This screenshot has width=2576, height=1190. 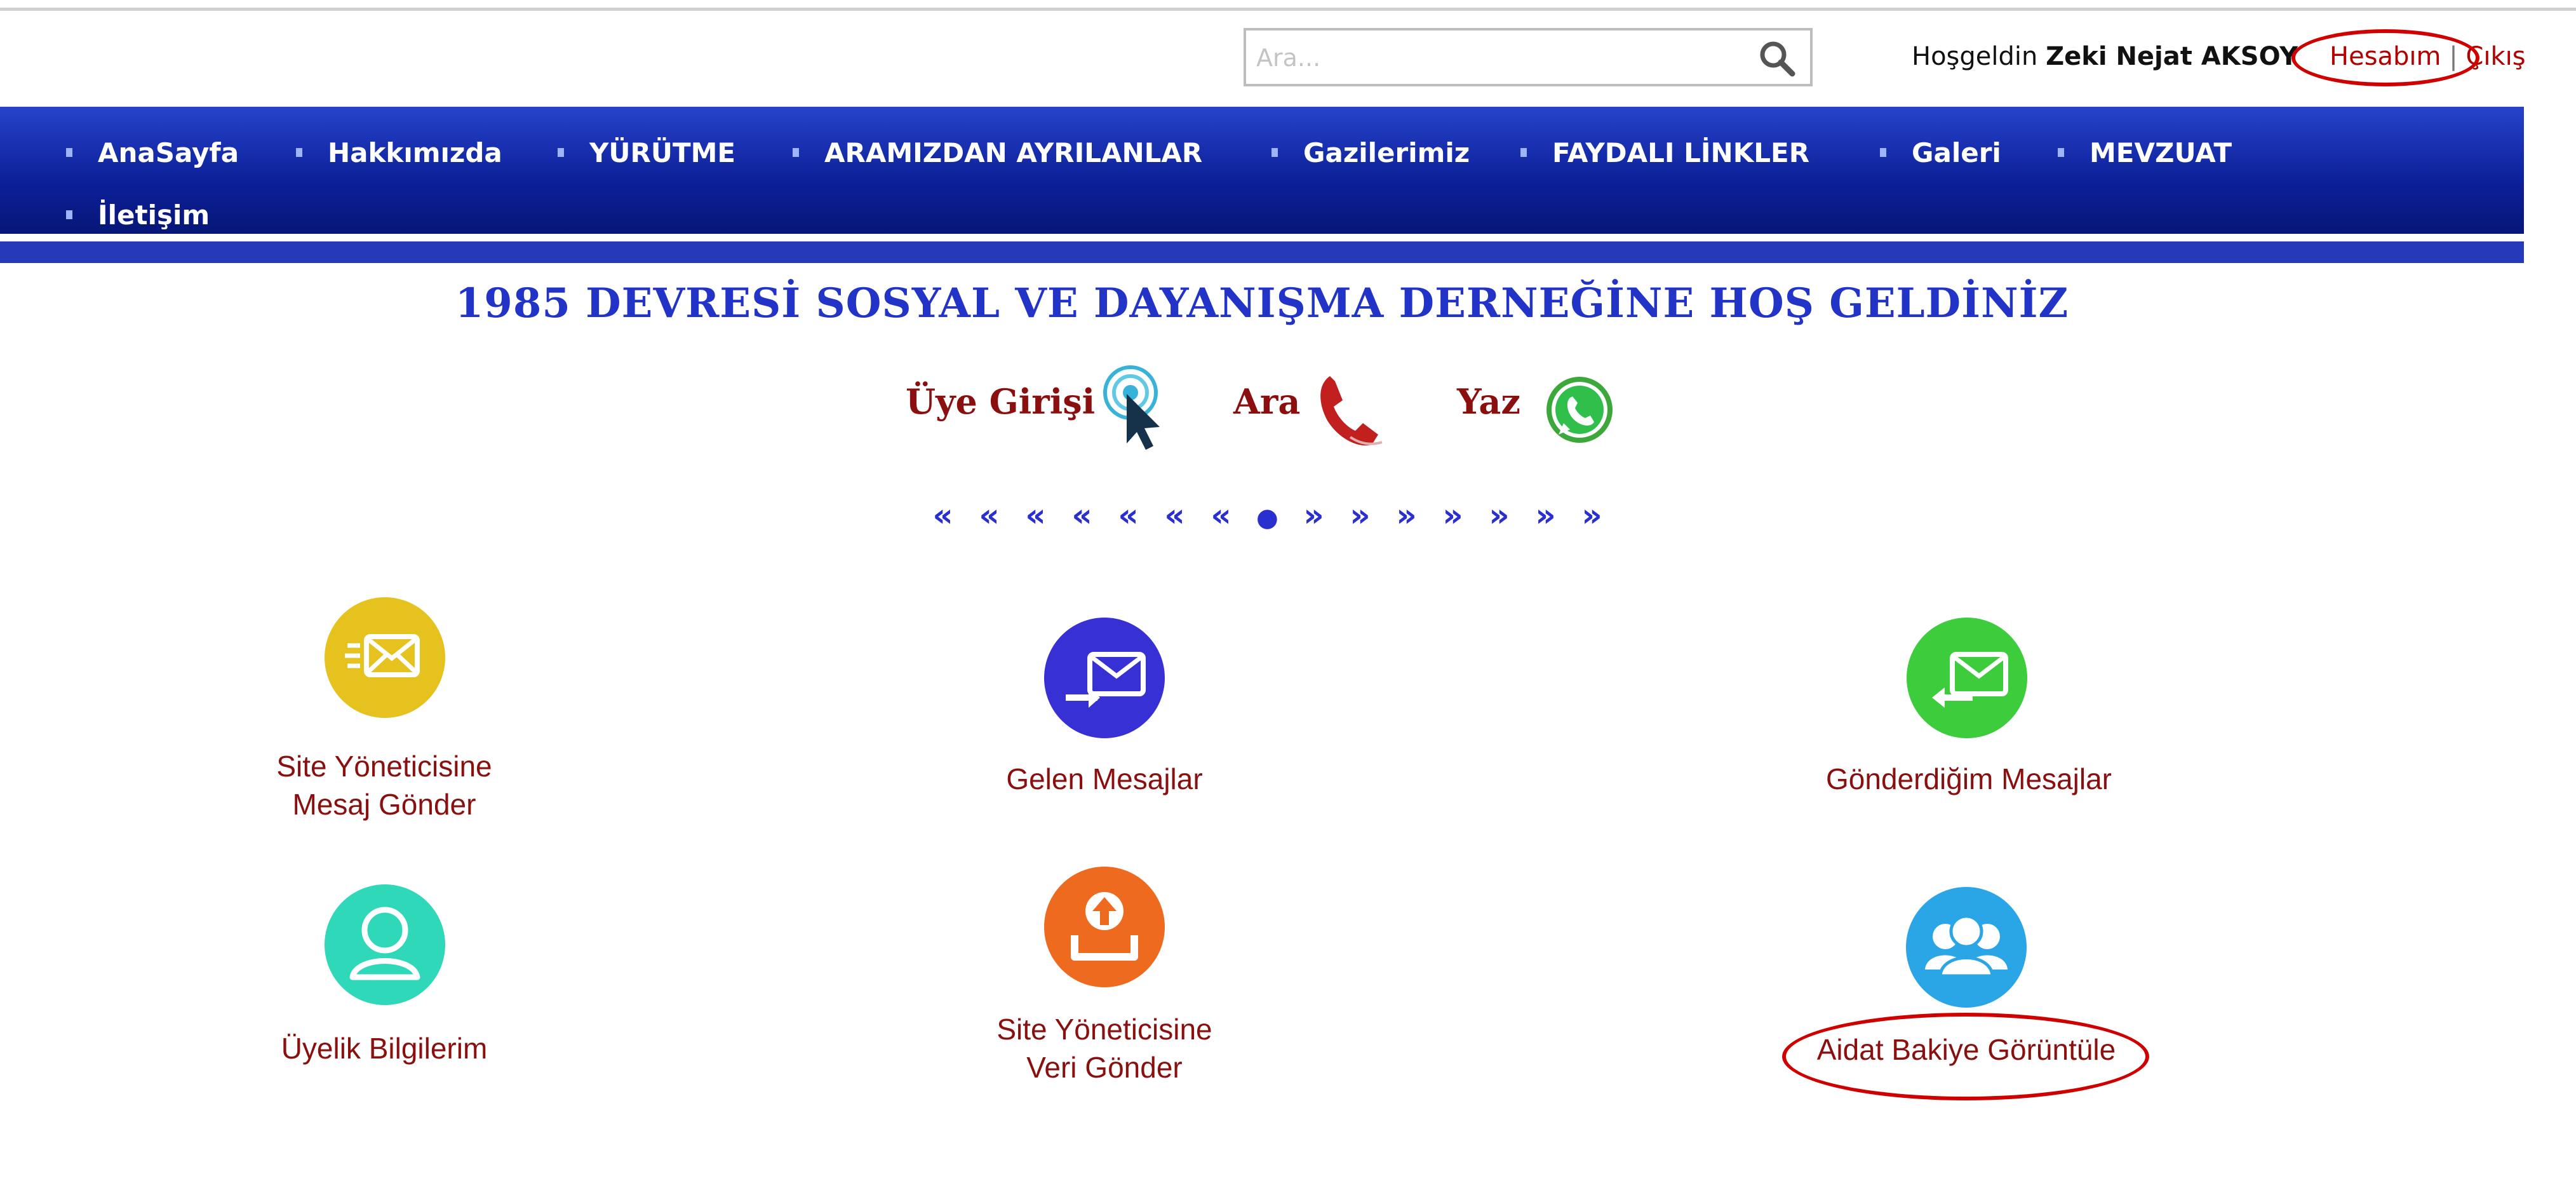 I want to click on top-divider, so click(x=1288, y=9).